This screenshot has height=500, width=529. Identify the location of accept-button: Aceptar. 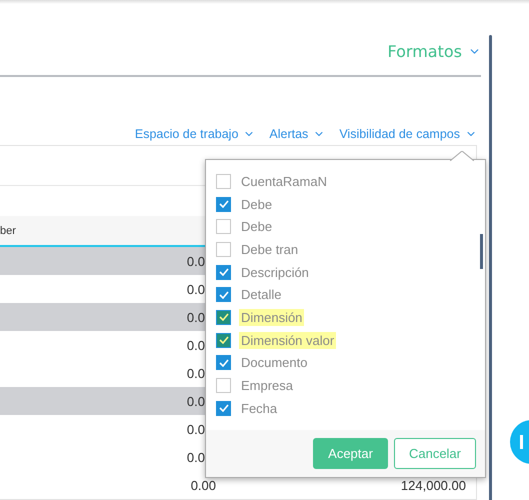
(350, 453).